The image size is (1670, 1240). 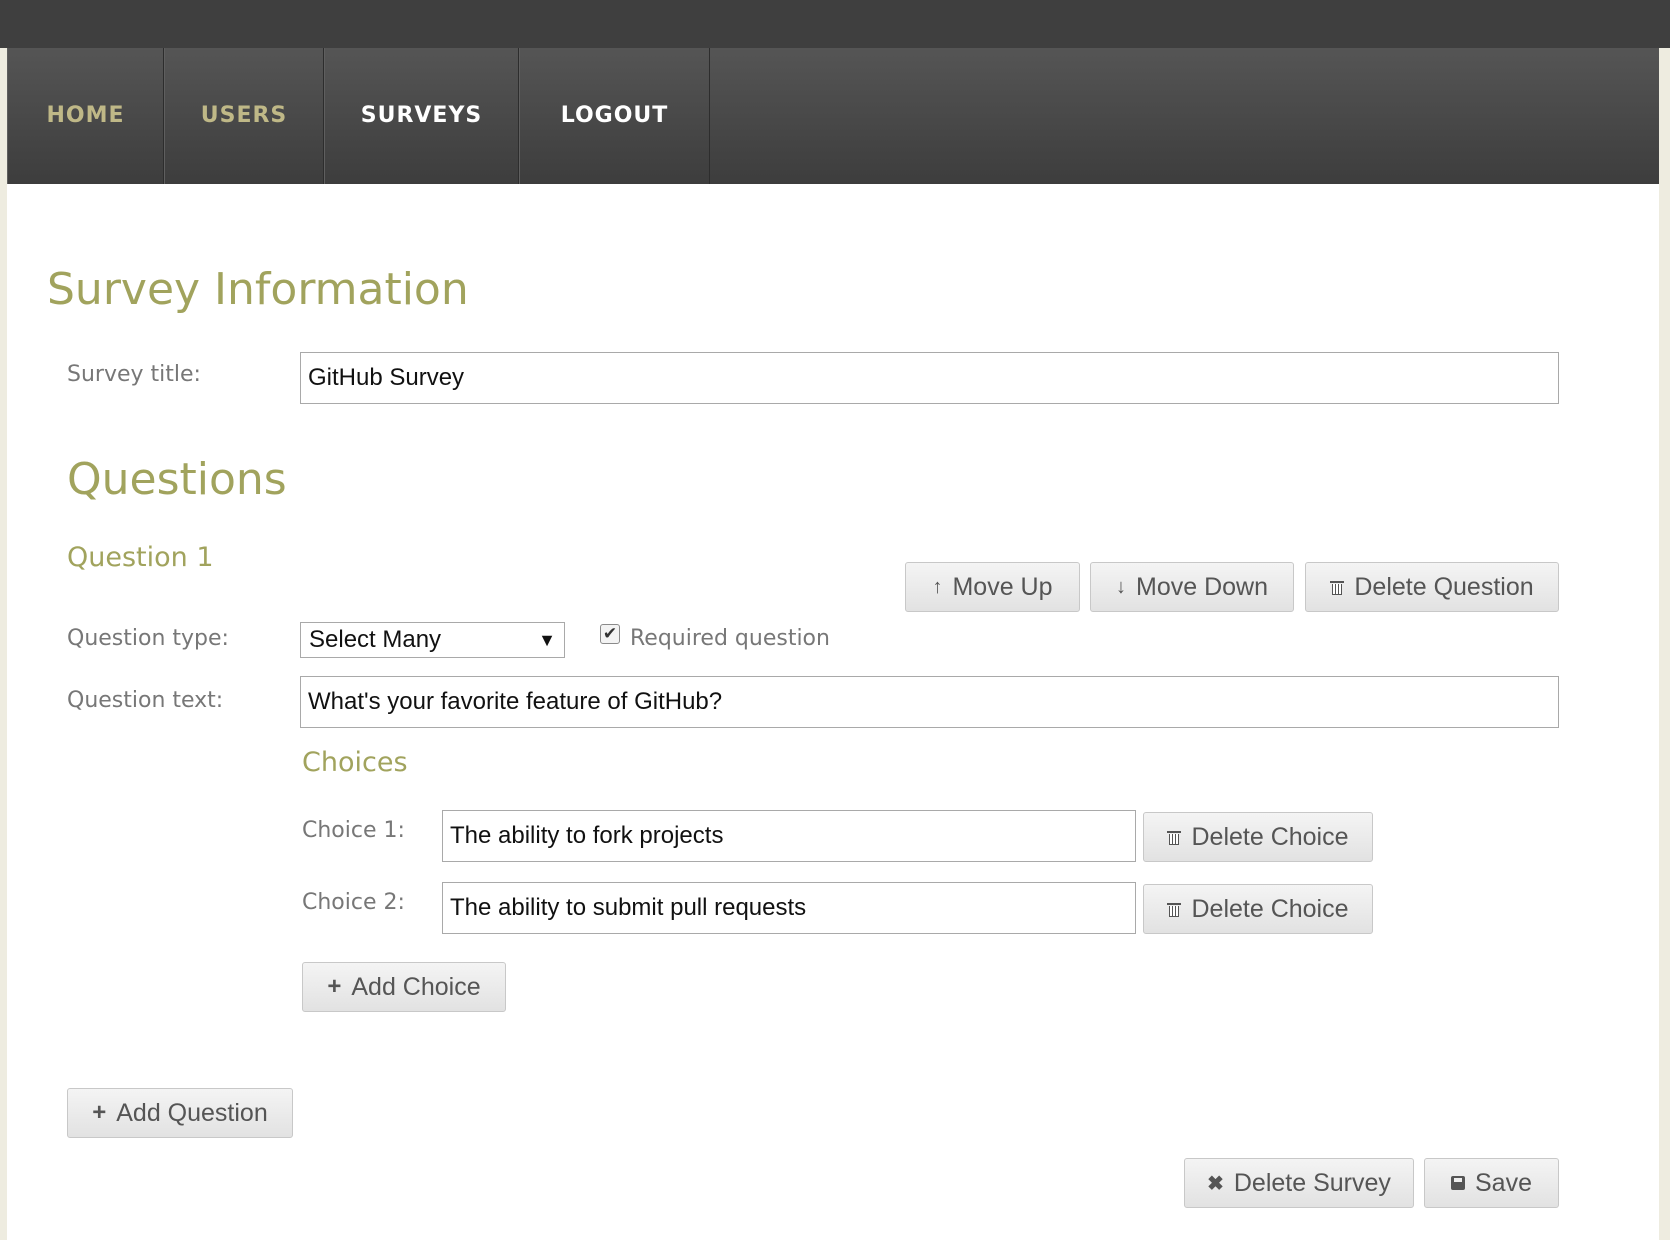 I want to click on question-text-label: Question text:, so click(x=145, y=700).